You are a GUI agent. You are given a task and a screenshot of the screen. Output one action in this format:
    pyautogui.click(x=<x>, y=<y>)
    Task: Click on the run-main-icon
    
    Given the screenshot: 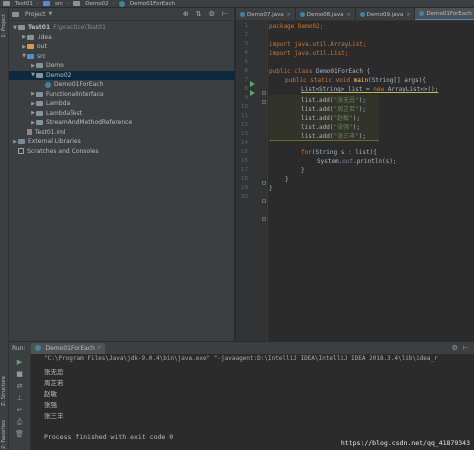 What is the action you would take?
    pyautogui.click(x=252, y=93)
    